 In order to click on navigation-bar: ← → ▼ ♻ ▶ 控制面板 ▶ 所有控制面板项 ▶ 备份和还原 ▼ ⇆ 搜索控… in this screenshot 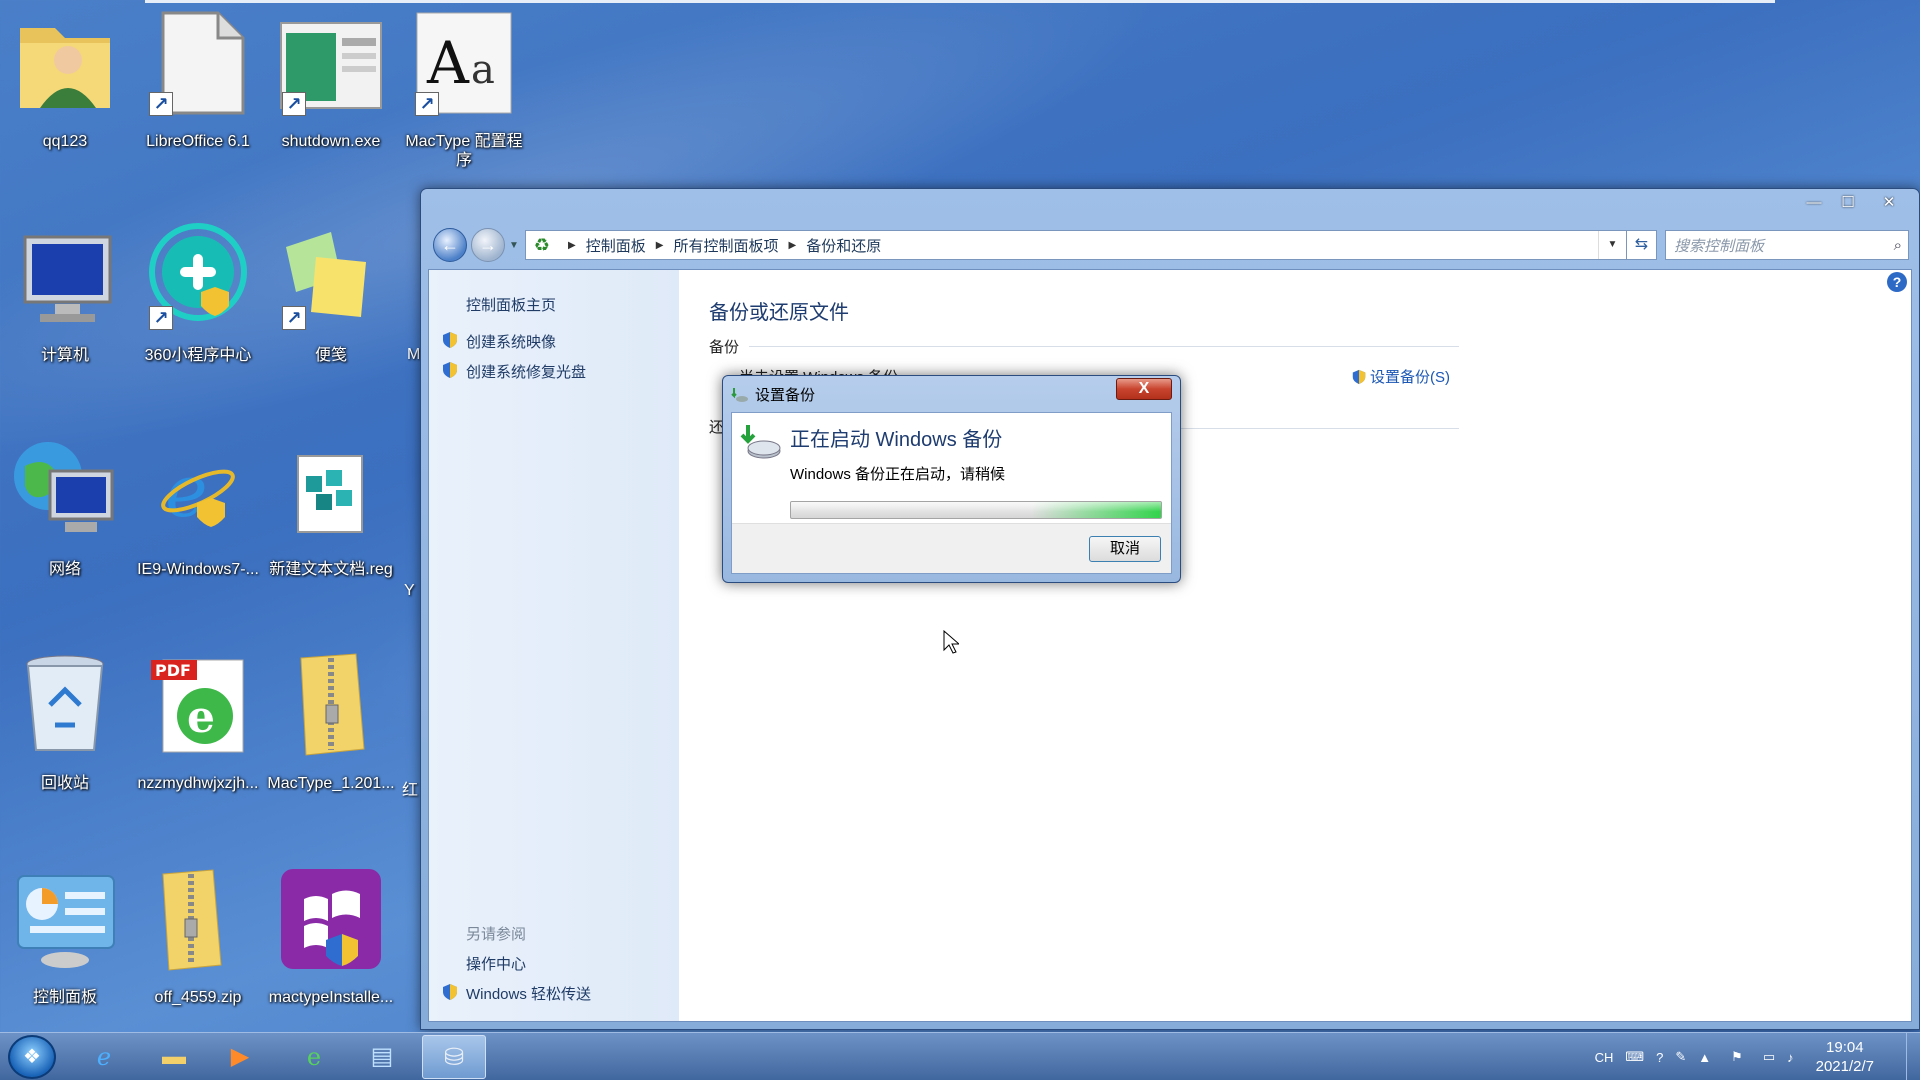, I will do `click(1171, 245)`.